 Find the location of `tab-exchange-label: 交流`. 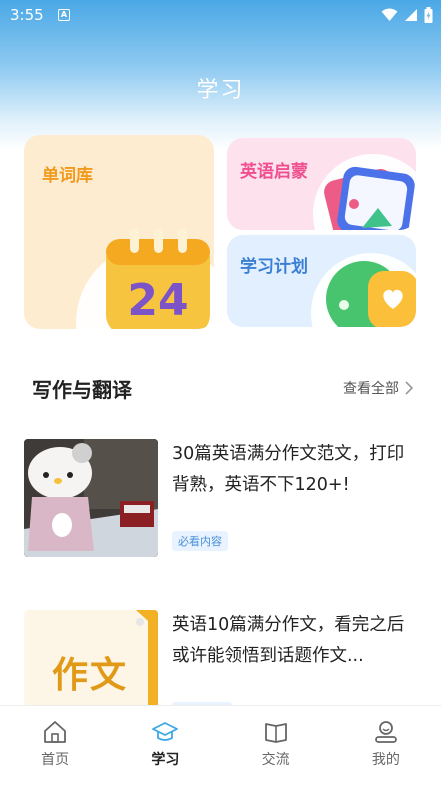

tab-exchange-label: 交流 is located at coordinates (275, 760).